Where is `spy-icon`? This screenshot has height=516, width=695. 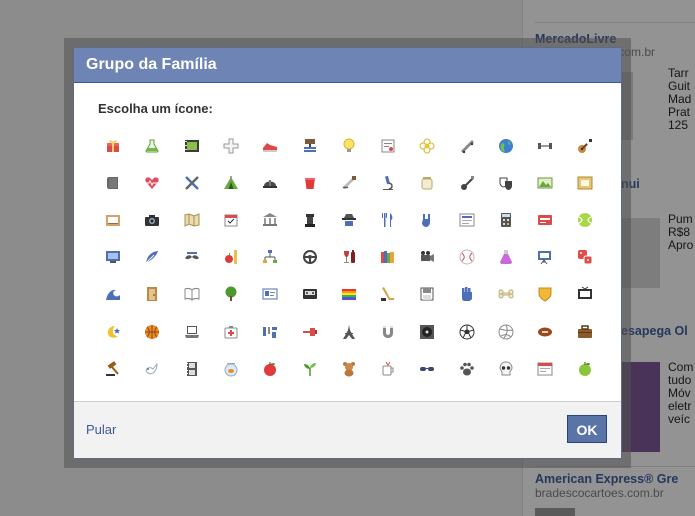
spy-icon is located at coordinates (349, 220).